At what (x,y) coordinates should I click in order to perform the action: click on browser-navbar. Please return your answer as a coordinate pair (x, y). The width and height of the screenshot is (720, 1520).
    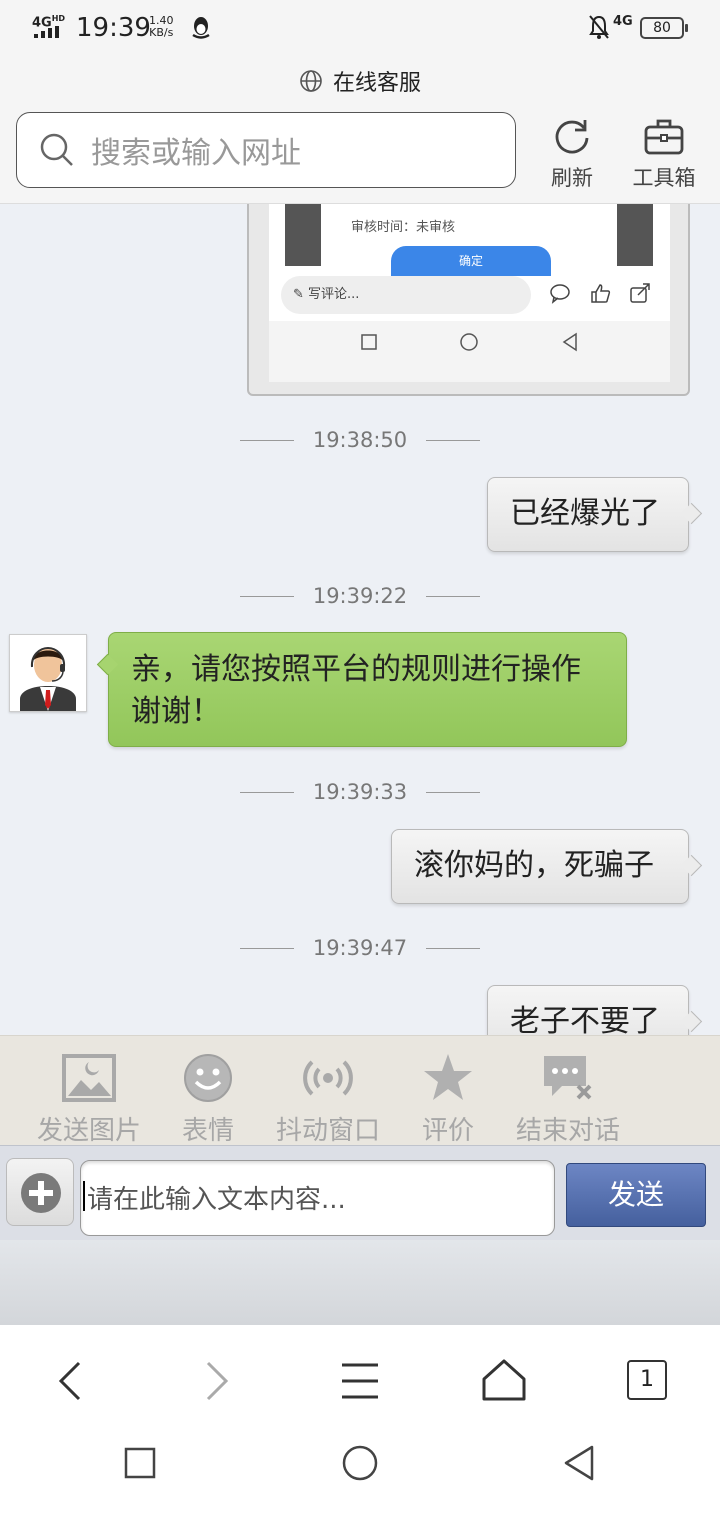
    Looking at the image, I should click on (360, 1380).